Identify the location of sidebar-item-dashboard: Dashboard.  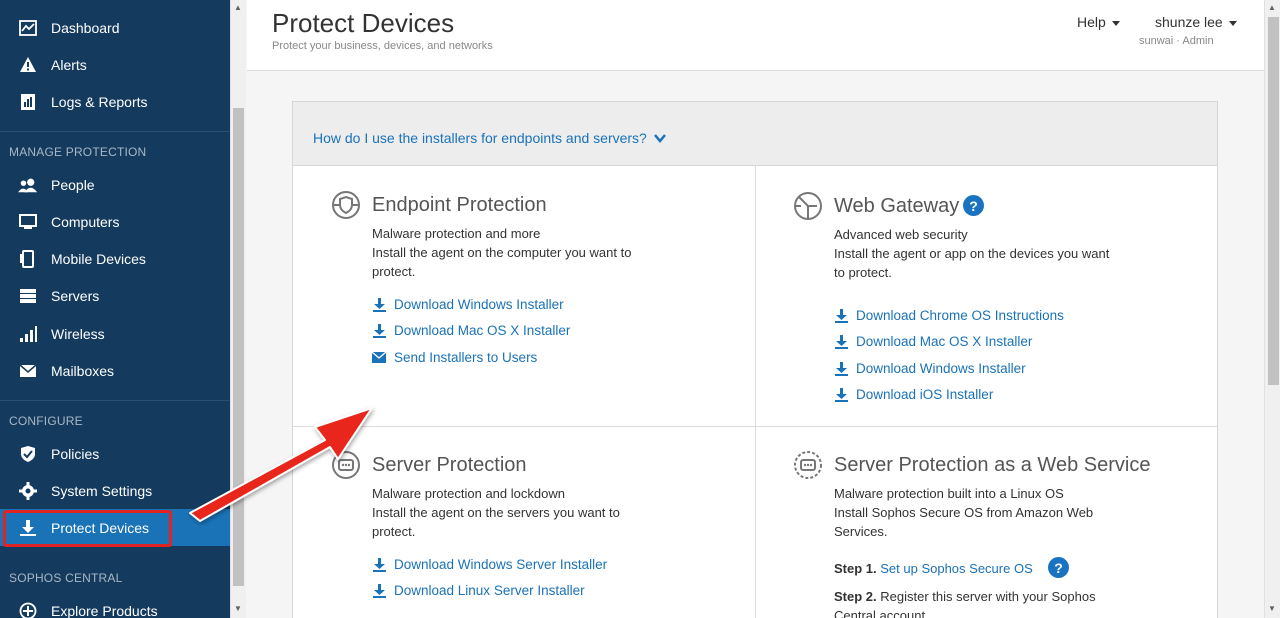
(115, 27).